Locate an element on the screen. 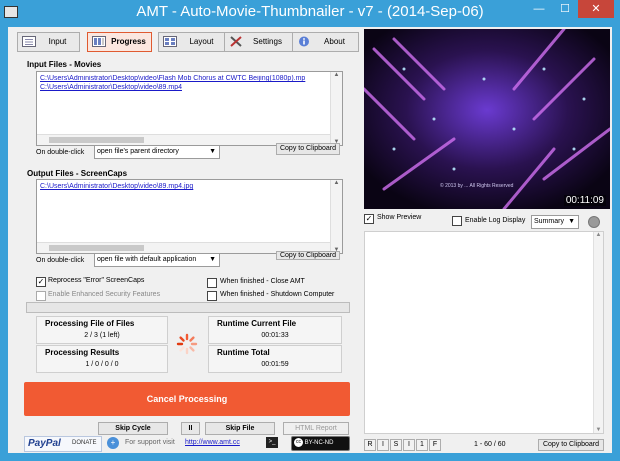  tab-settings: Settings is located at coordinates (258, 42).